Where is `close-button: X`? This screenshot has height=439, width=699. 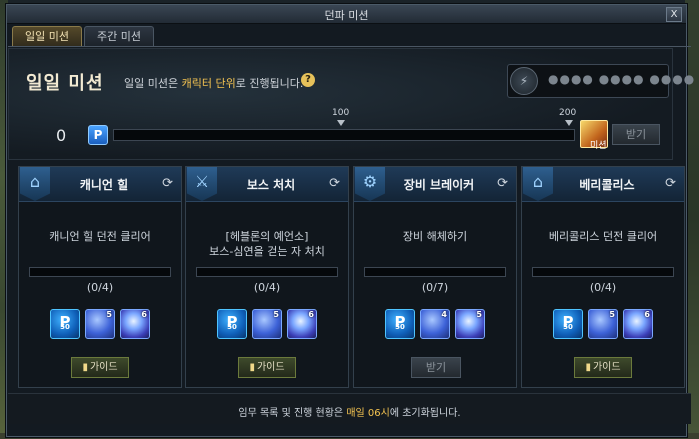 close-button: X is located at coordinates (674, 14).